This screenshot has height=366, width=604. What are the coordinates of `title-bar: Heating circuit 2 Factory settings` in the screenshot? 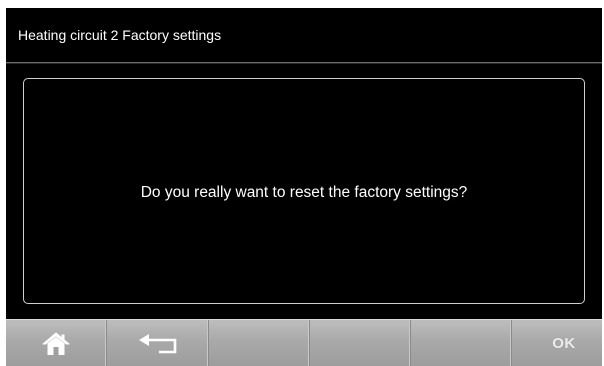 It's located at (304, 35).